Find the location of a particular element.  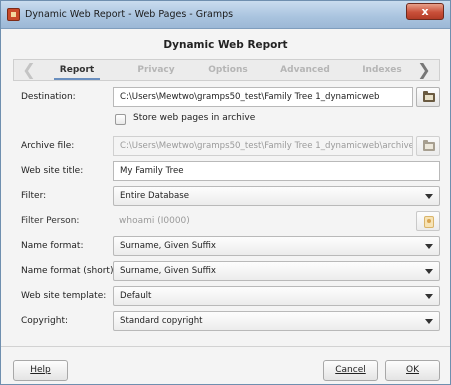

close-button: x is located at coordinates (425, 11).